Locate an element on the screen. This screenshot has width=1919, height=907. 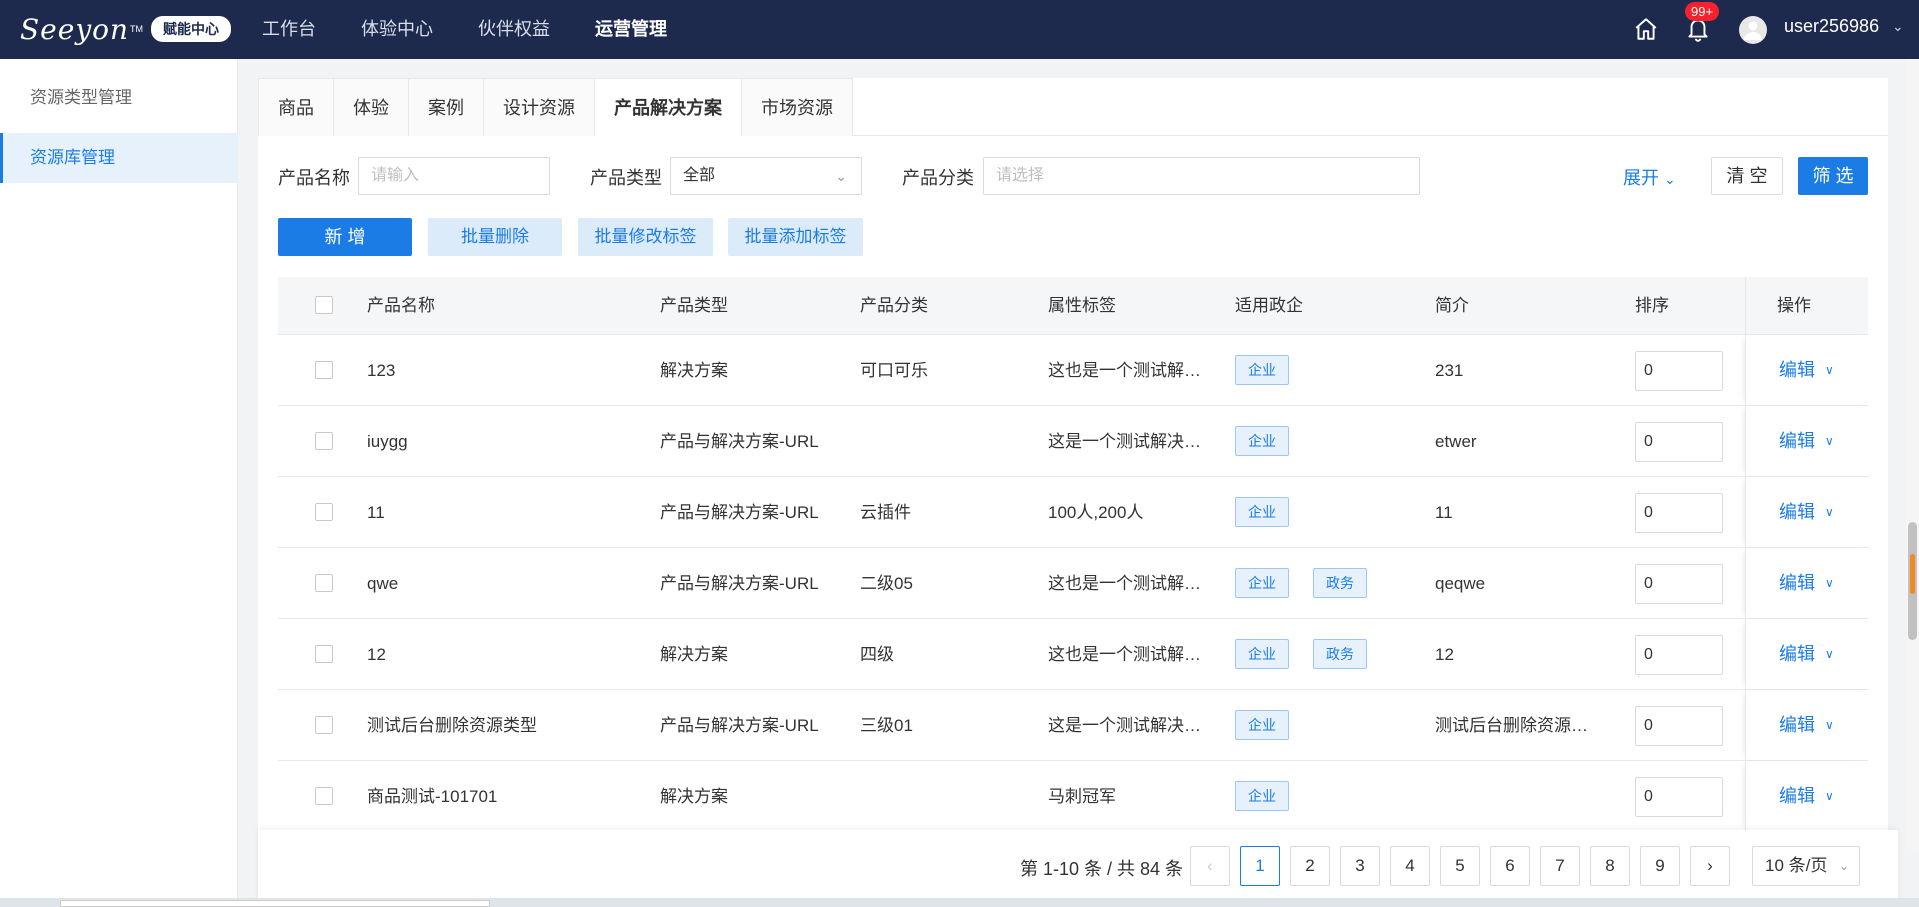
tab-design-resources: 设计资源 is located at coordinates (539, 107).